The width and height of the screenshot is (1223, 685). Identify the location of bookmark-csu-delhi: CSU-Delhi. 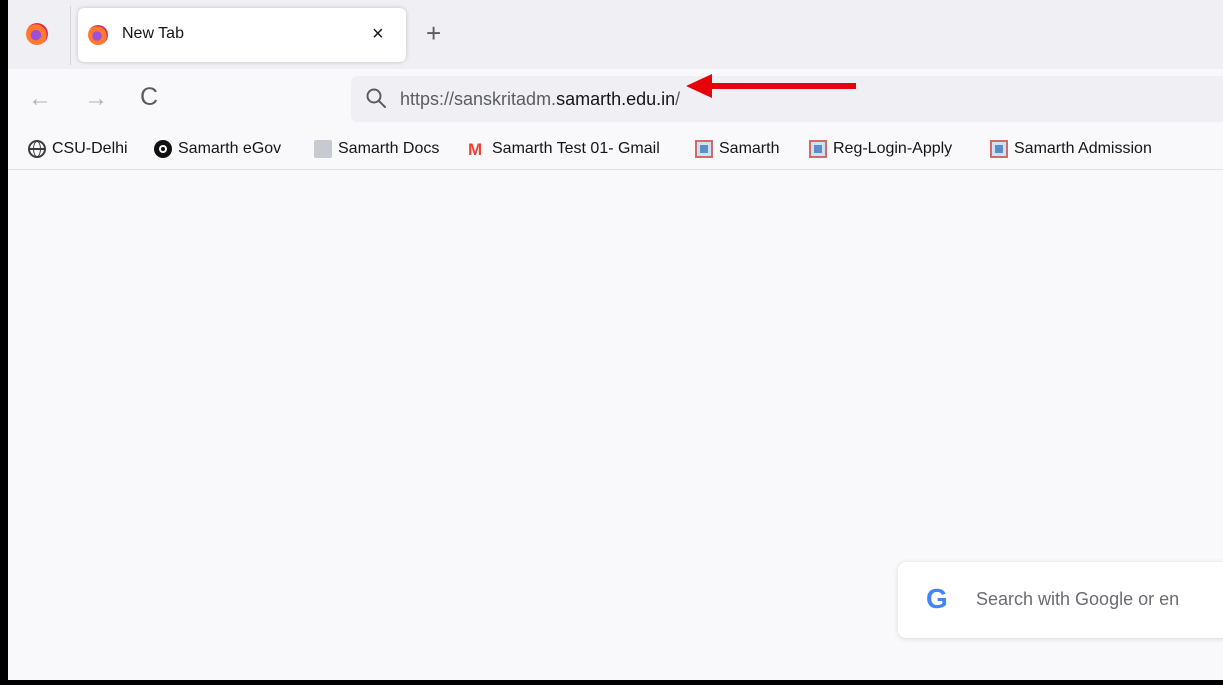
(78, 149).